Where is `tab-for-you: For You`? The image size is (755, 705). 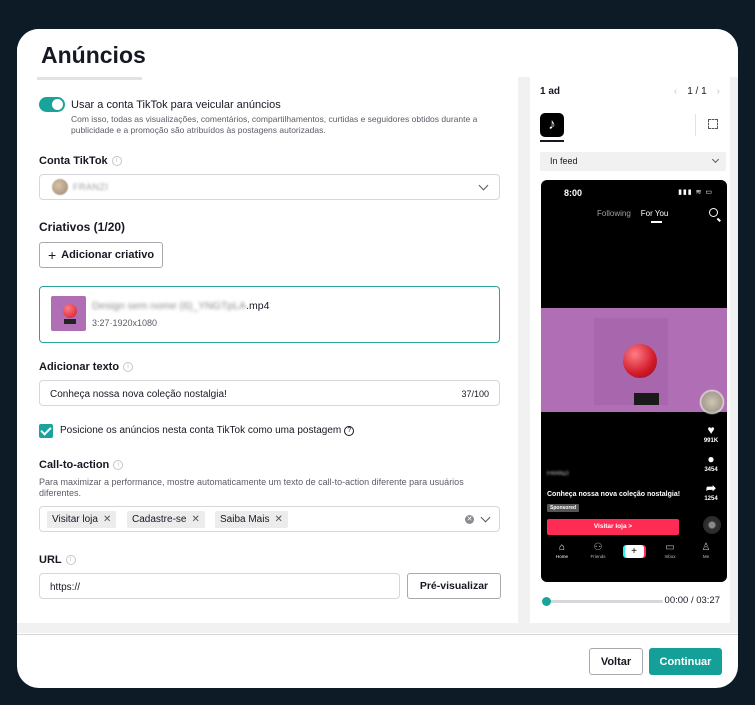 tab-for-you: For You is located at coordinates (654, 213).